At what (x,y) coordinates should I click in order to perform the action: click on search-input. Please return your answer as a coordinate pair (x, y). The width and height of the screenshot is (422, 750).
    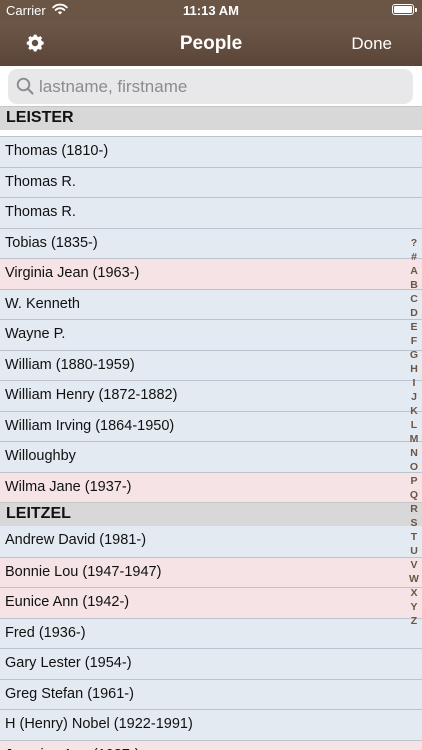
    Looking at the image, I should click on (219, 86).